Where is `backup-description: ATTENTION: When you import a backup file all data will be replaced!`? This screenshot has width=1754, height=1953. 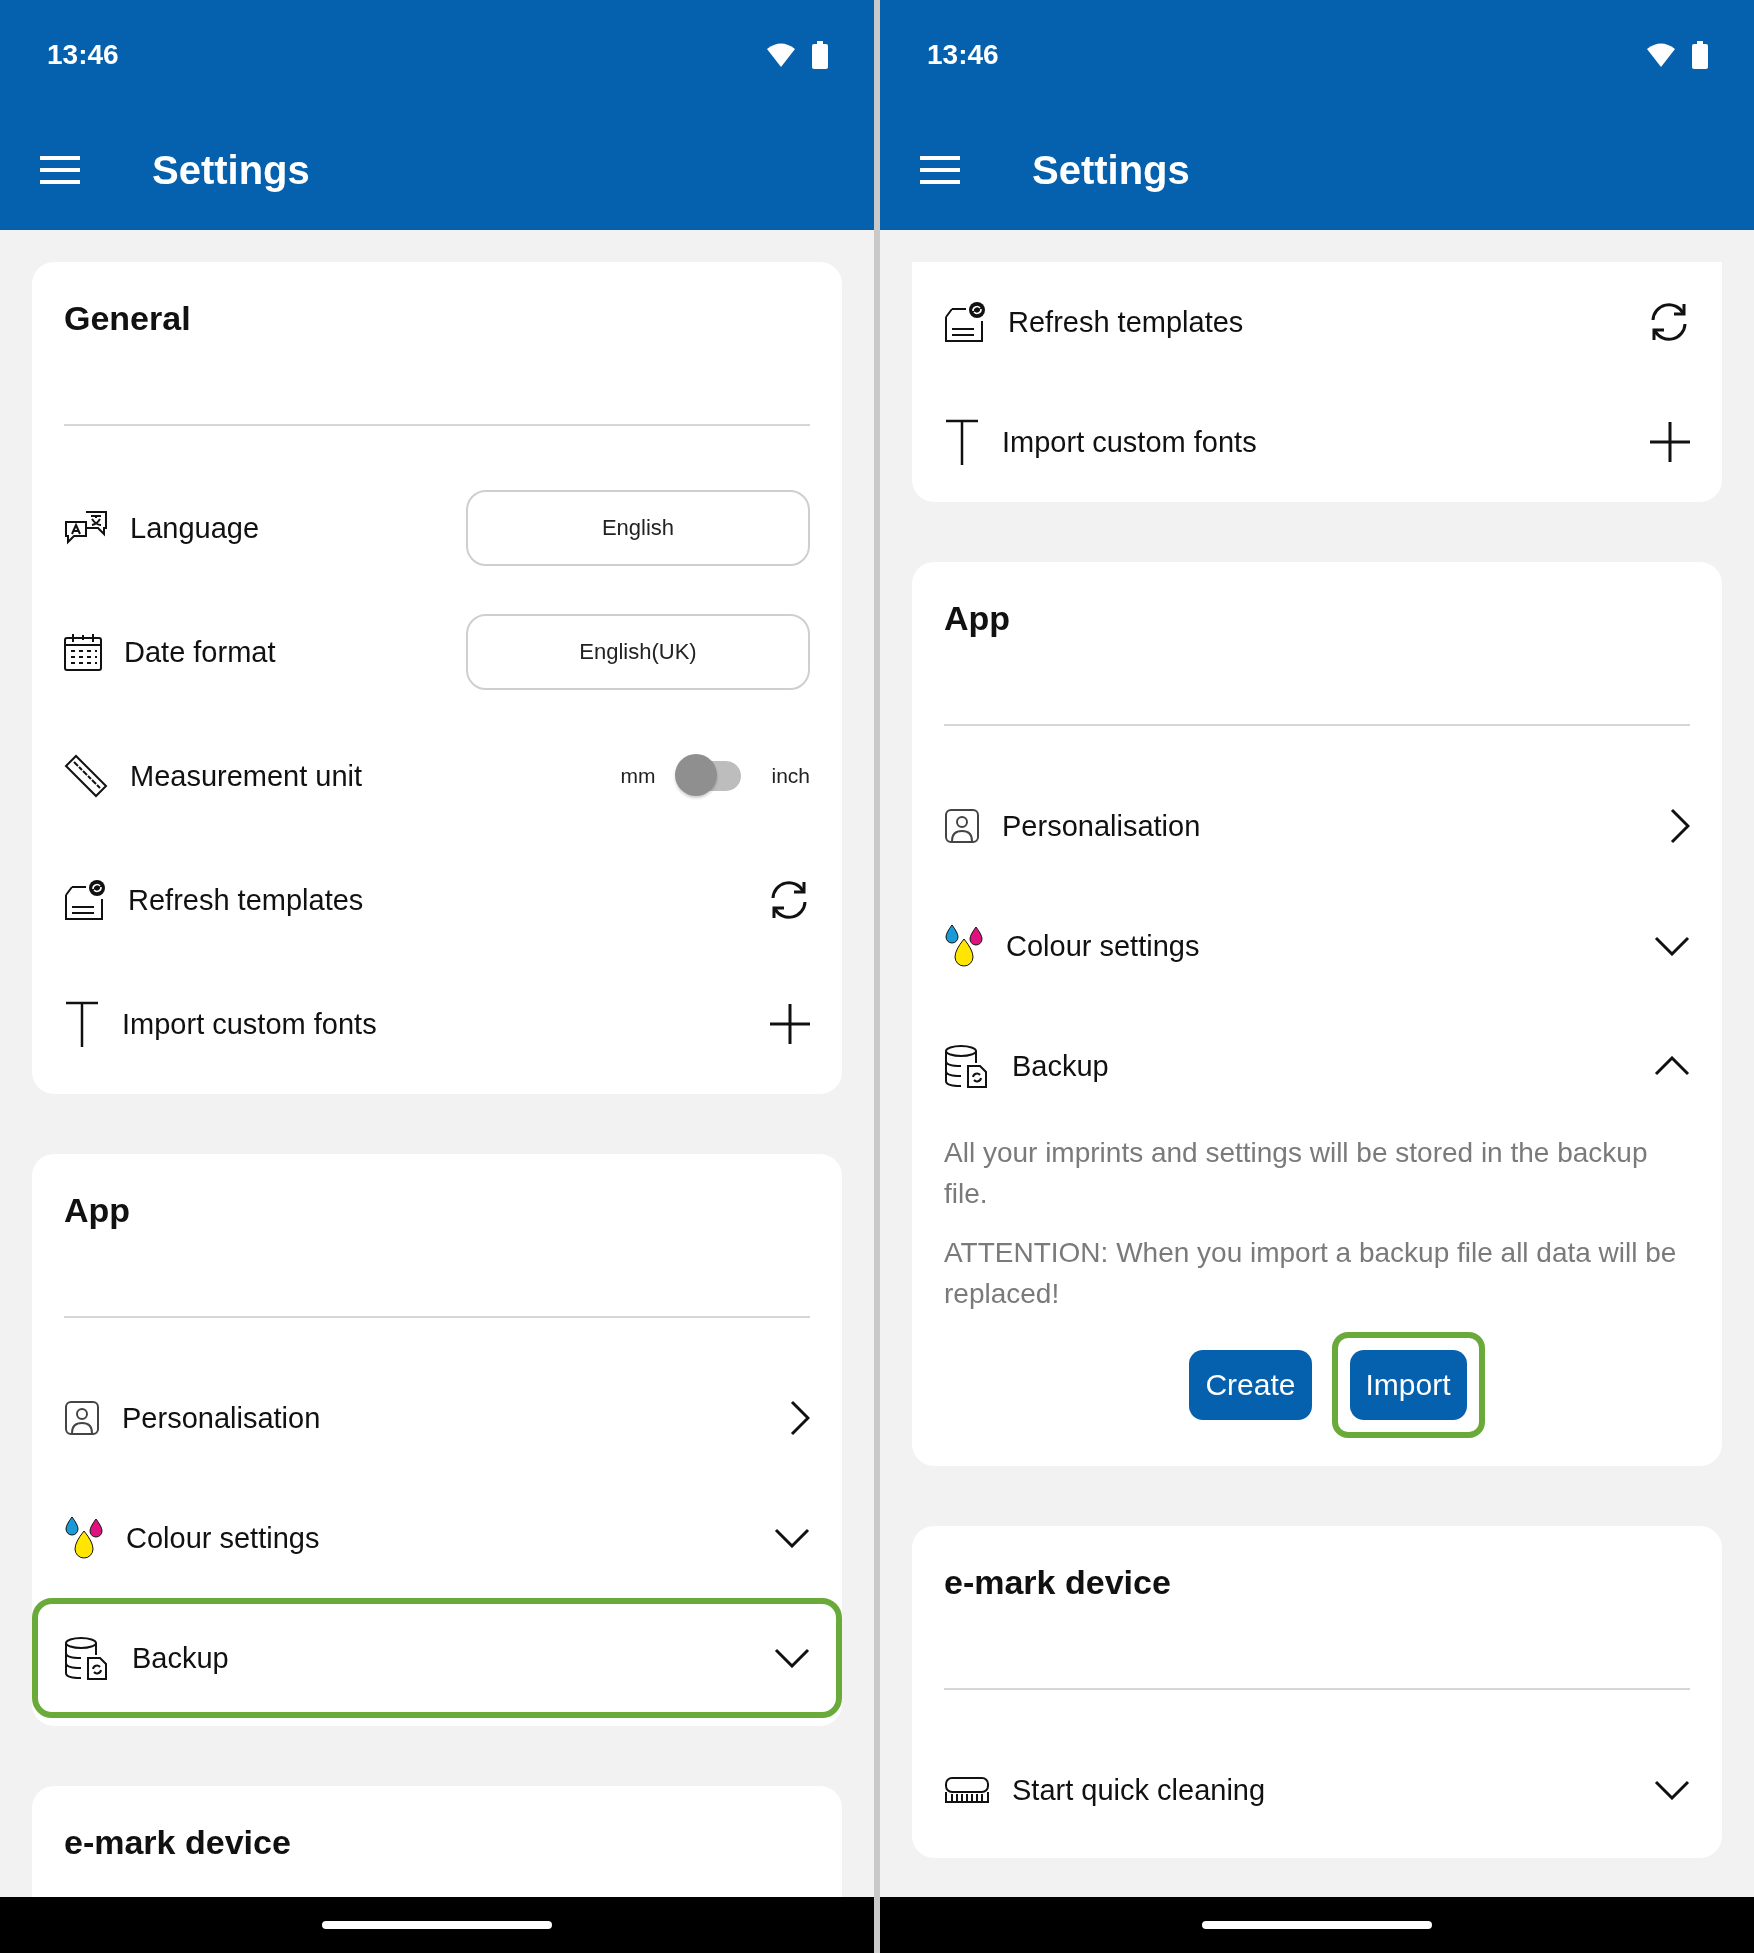
backup-description: ATTENTION: When you import a backup file all data will be replaced! is located at coordinates (1311, 1273).